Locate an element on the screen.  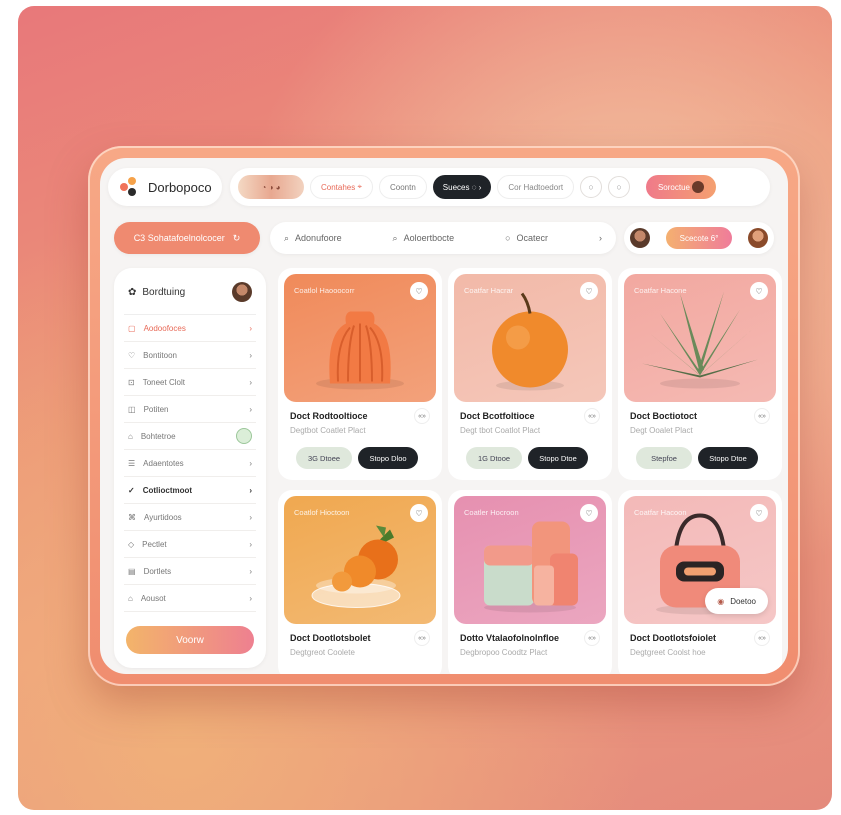
sidebar-item-label: Aousot is located at coordinates (153, 598).